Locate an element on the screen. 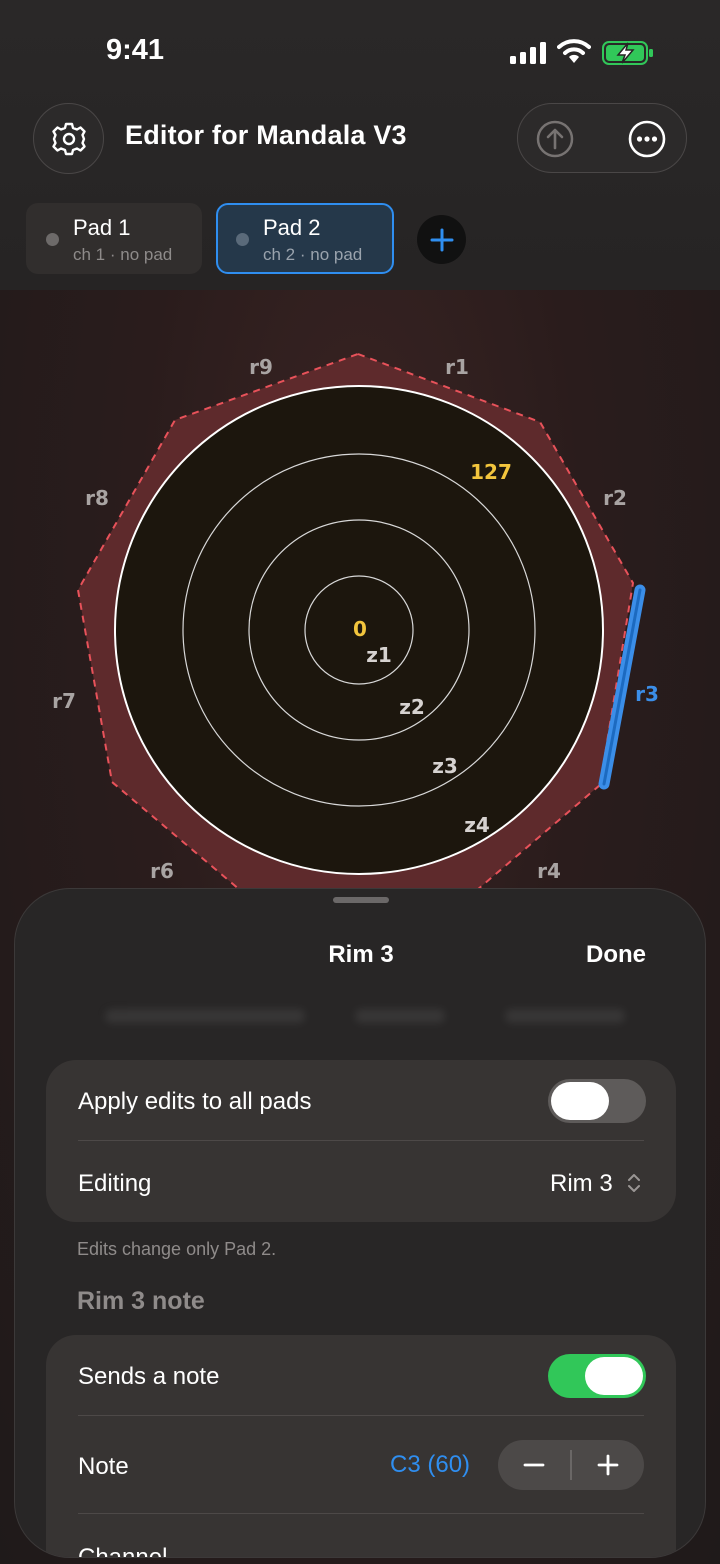 This screenshot has width=720, height=1564. upload-button is located at coordinates (555, 139).